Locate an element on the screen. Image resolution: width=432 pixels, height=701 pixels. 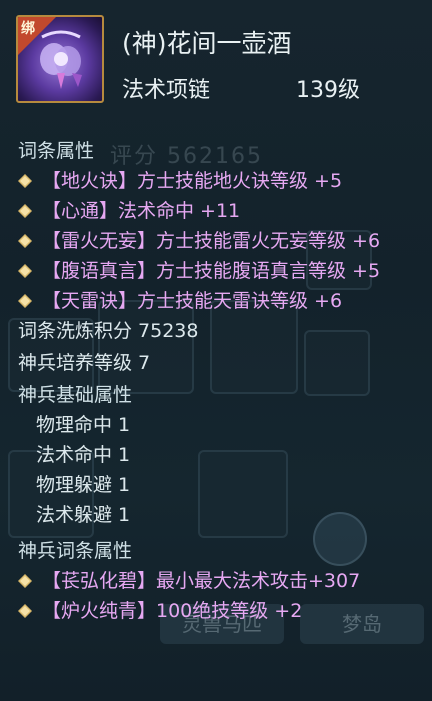
affix-line: 【天雷诀】方士技能天雷诀等级 +6 is located at coordinates (218, 301).